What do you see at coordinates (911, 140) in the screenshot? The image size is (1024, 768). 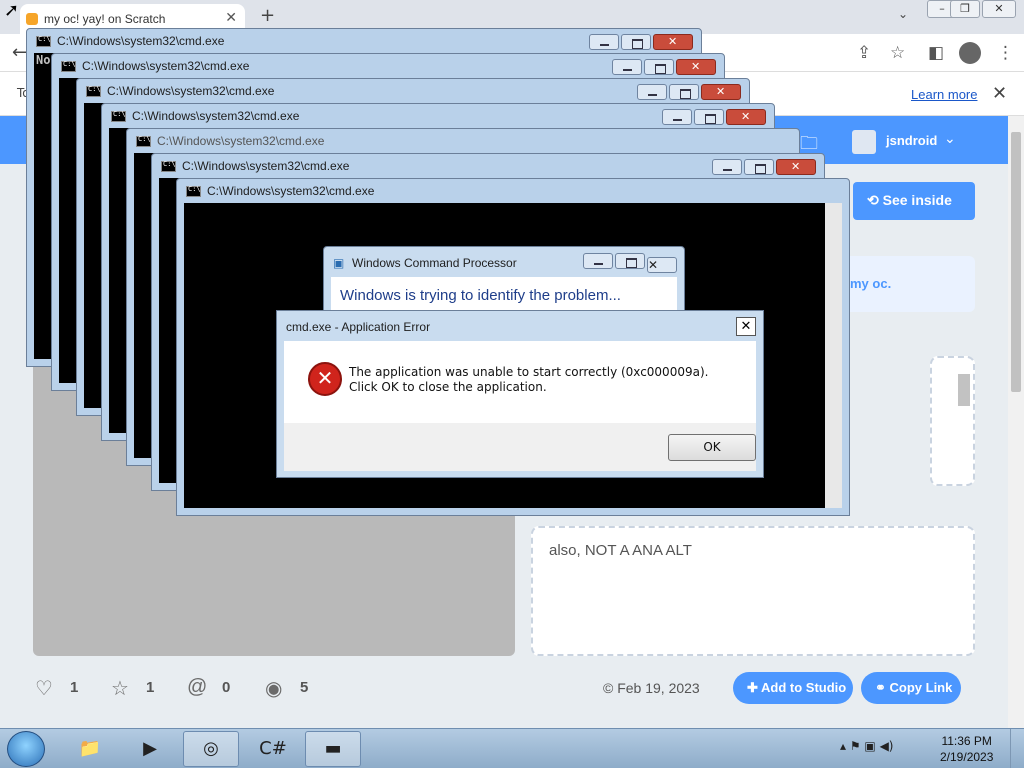 I see `username-label: jsndroid` at bounding box center [911, 140].